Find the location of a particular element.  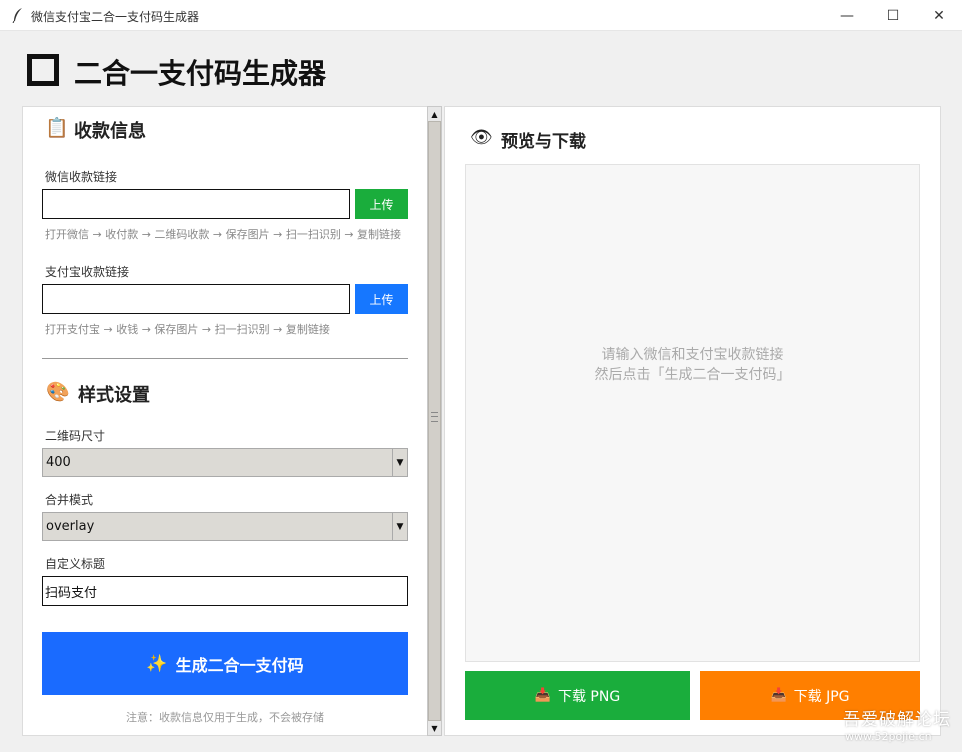

qr-size-value: 400 is located at coordinates (58, 462).